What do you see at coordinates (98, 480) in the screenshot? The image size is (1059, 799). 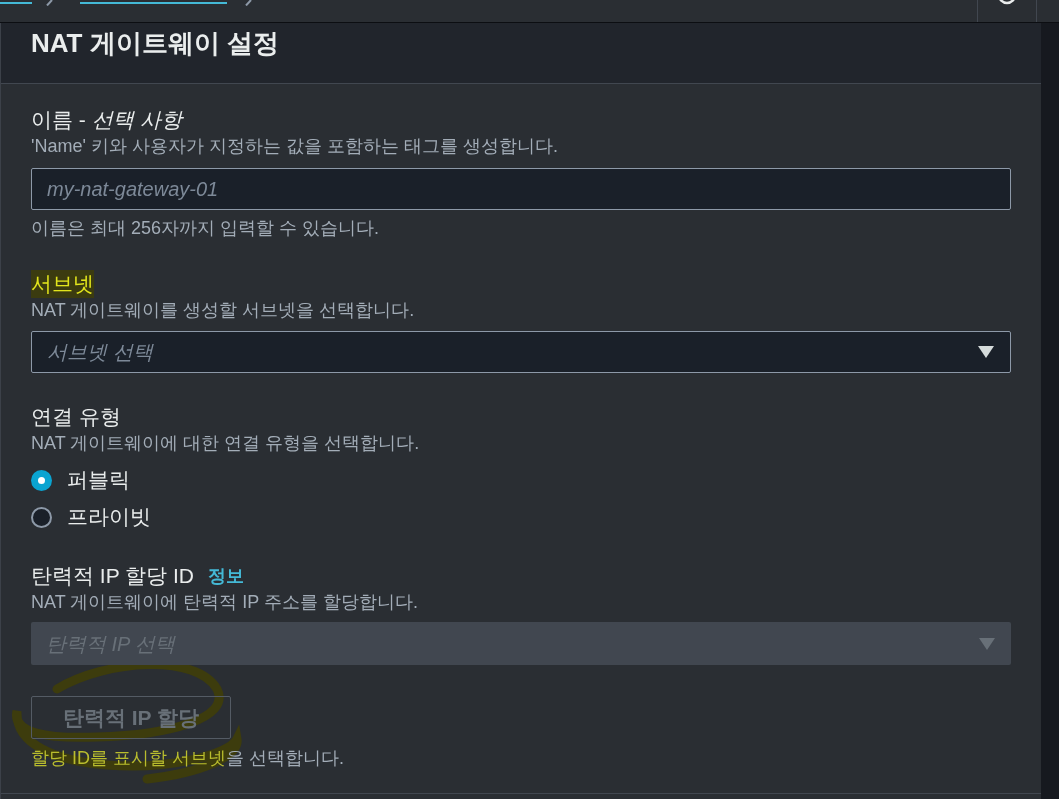 I see `radio-label: 퍼블릭` at bounding box center [98, 480].